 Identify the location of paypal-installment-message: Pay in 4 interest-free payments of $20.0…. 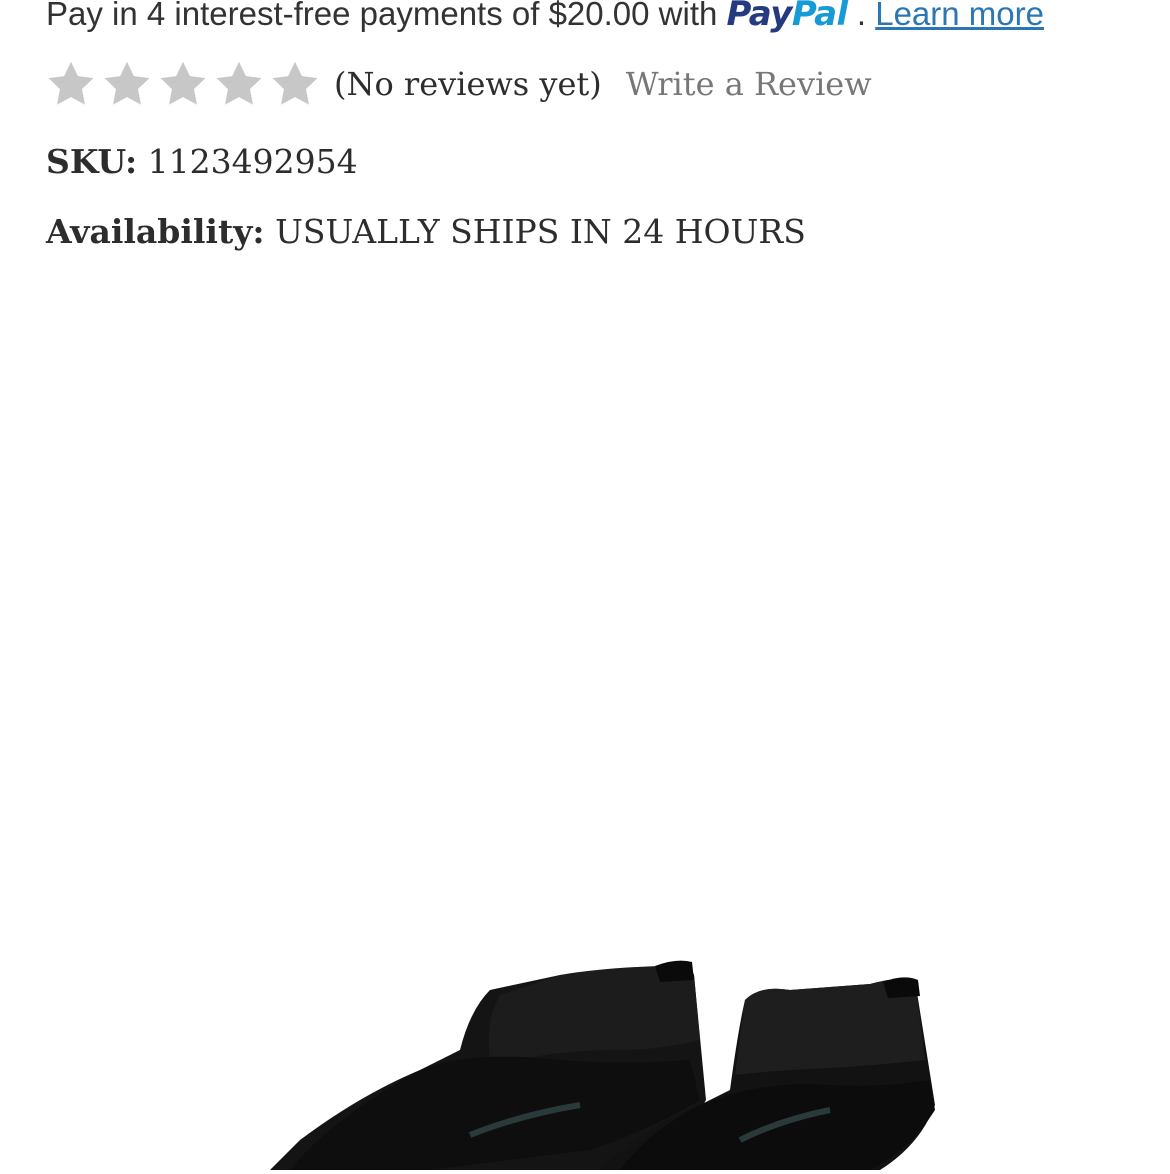
(586, 19).